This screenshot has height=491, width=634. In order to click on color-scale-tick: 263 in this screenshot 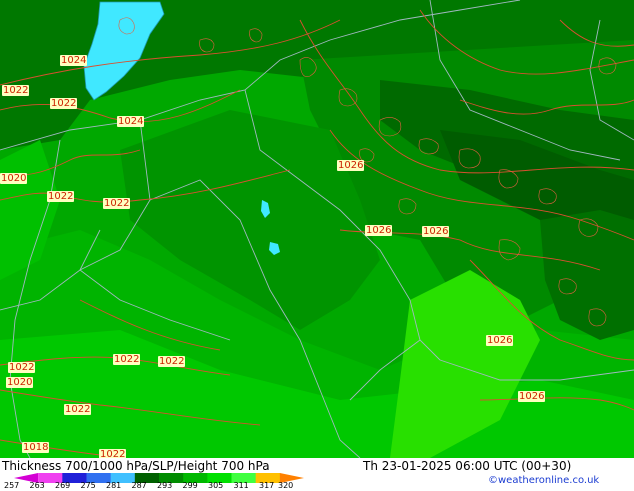, I will do `click(37, 485)`.